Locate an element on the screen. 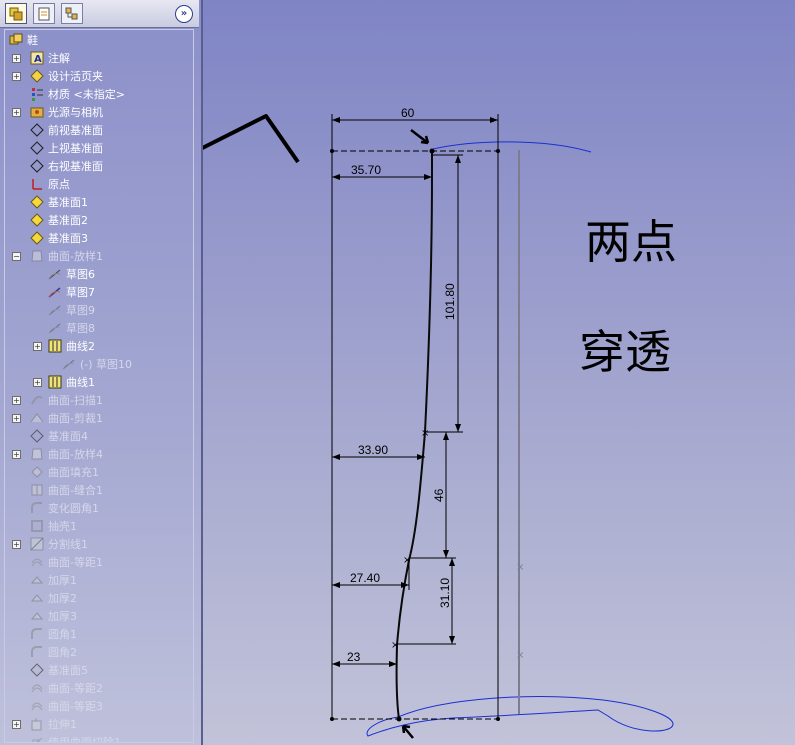 This screenshot has height=745, width=795. featuremanager-tab-icon is located at coordinates (16, 13).